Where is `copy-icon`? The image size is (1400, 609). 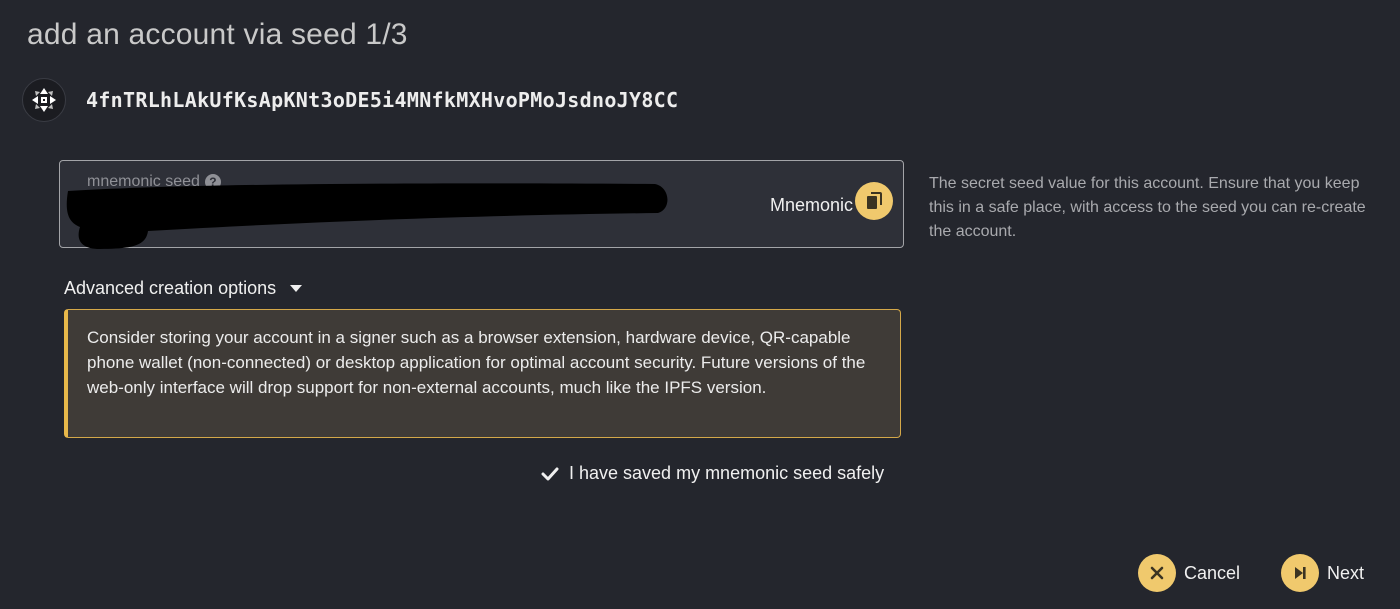
copy-icon is located at coordinates (874, 200).